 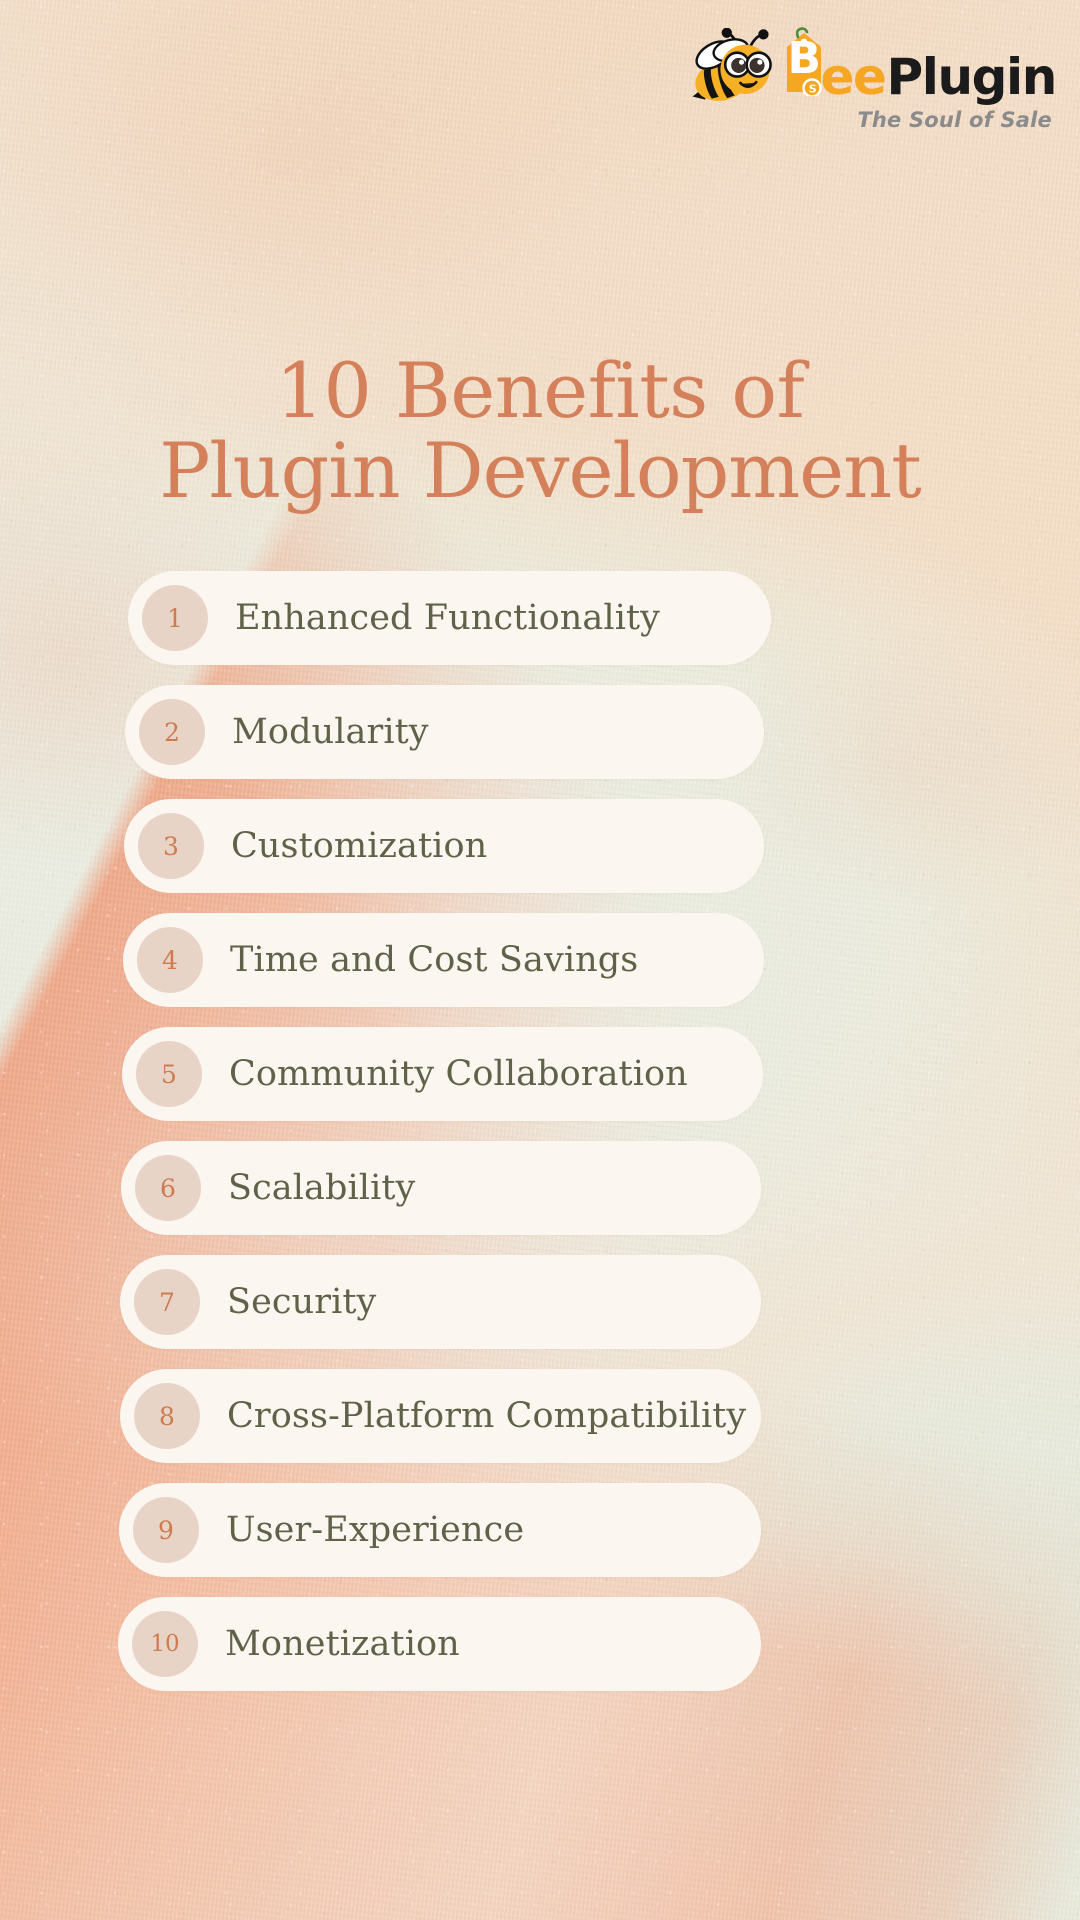 I want to click on bee-mascot-icon, so click(x=726, y=66).